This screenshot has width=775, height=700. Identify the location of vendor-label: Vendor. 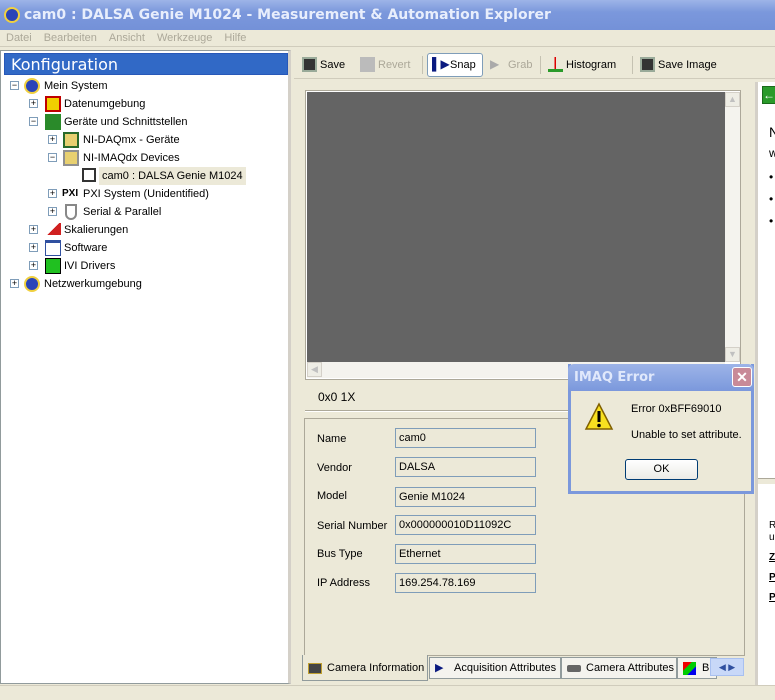
(334, 468).